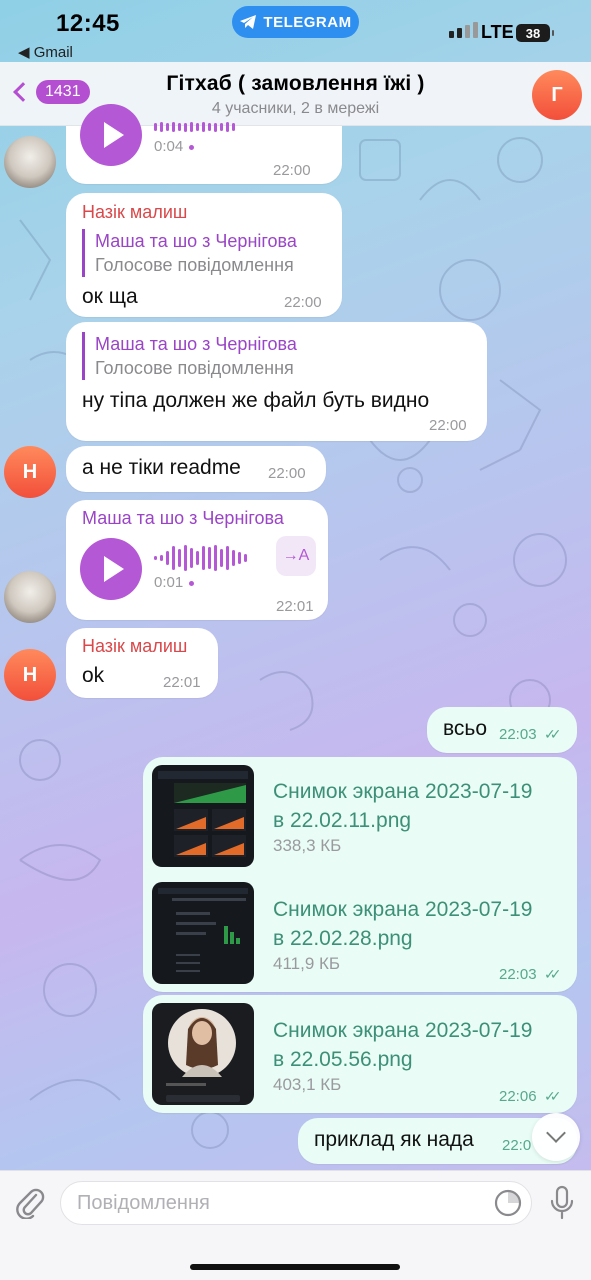 This screenshot has height=1280, width=591. What do you see at coordinates (110, 296) in the screenshot?
I see `message-text: ок ща` at bounding box center [110, 296].